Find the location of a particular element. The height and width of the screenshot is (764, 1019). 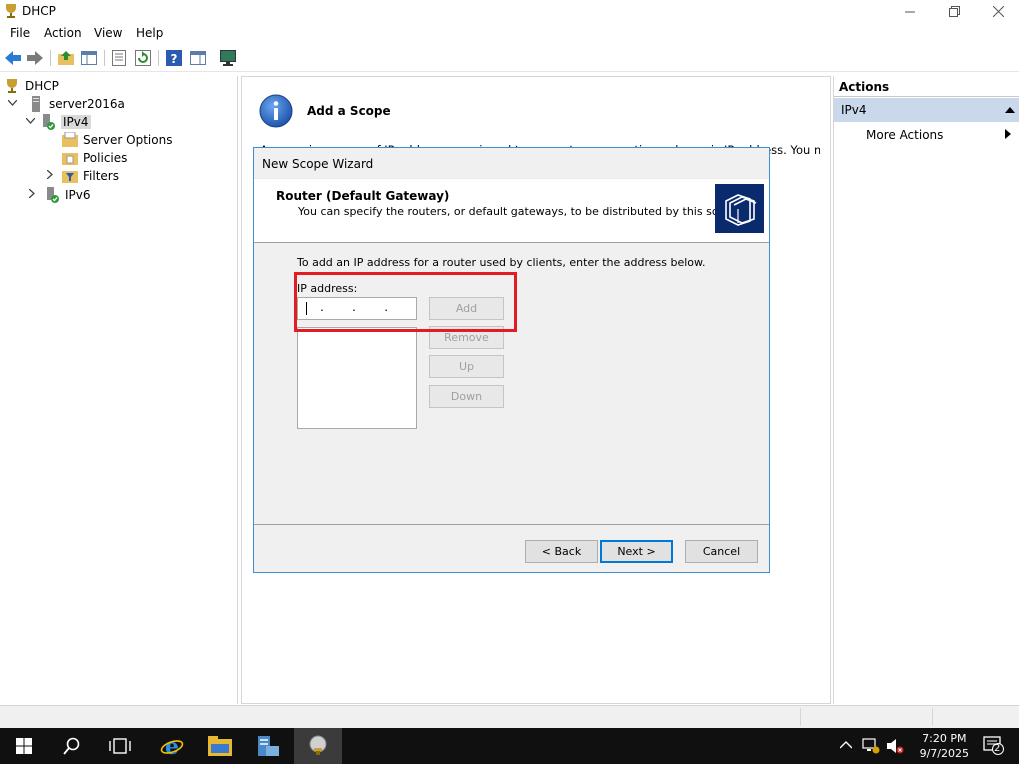

window-title: DHCP is located at coordinates (39, 11).